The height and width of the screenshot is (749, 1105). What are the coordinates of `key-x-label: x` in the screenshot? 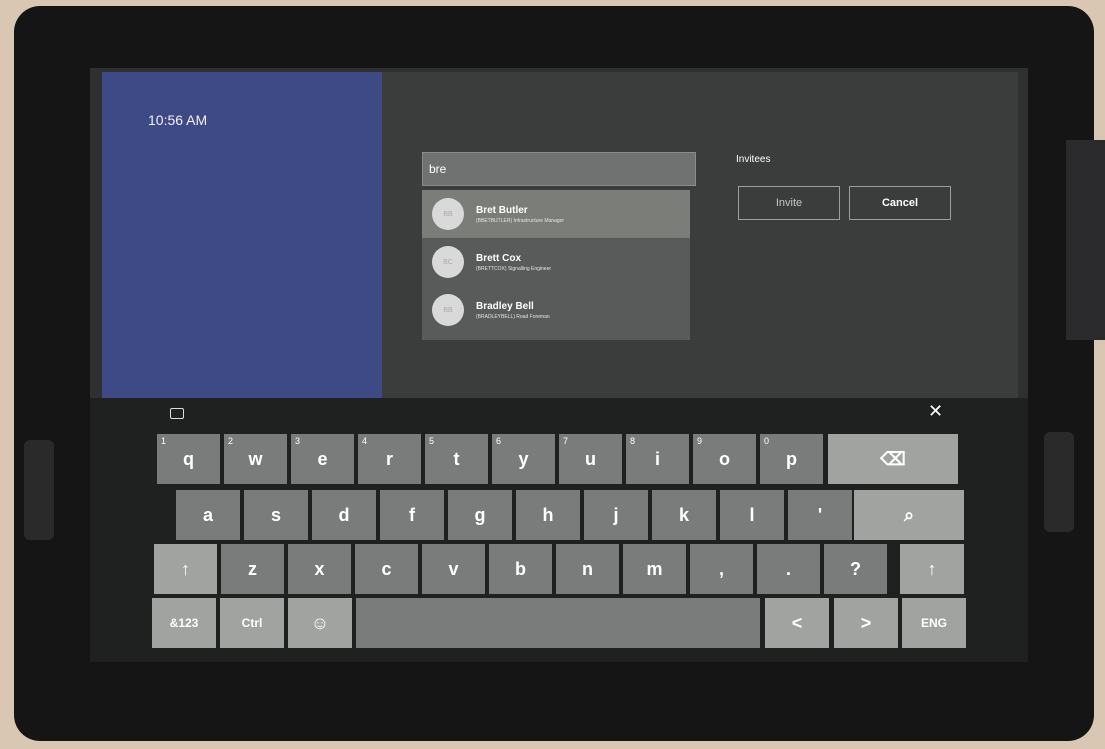 It's located at (319, 569).